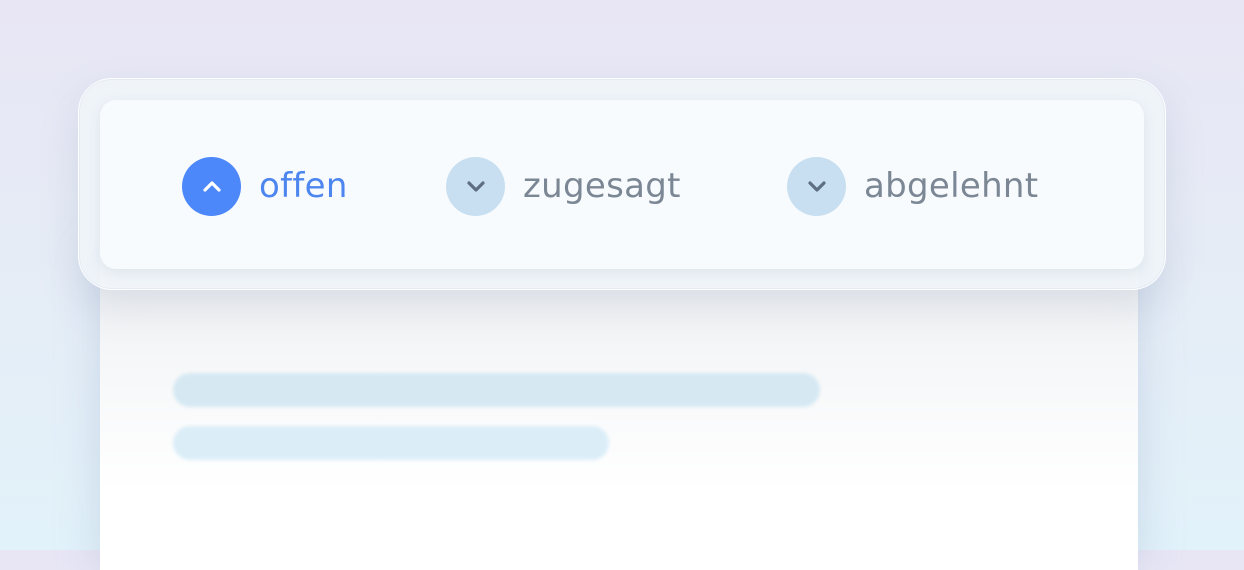 Image resolution: width=1244 pixels, height=570 pixels. I want to click on status-option-offen: offen, so click(265, 186).